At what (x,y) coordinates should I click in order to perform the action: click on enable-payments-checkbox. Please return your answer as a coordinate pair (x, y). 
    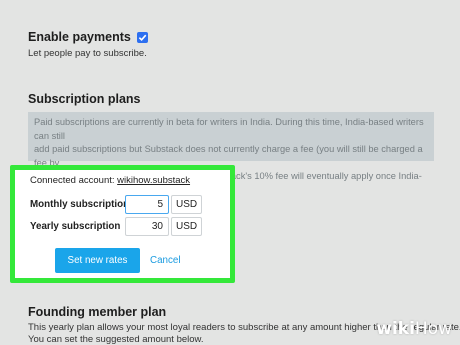
    Looking at the image, I should click on (142, 37).